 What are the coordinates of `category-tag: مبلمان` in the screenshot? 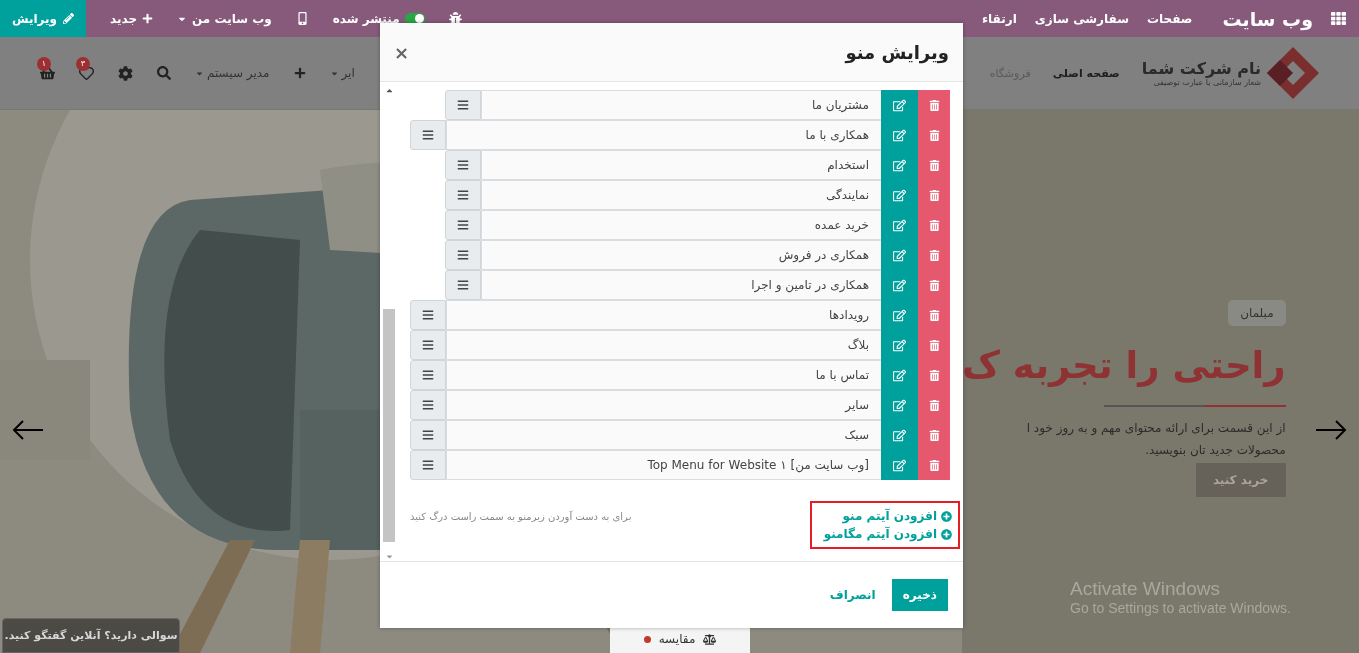 It's located at (1257, 313).